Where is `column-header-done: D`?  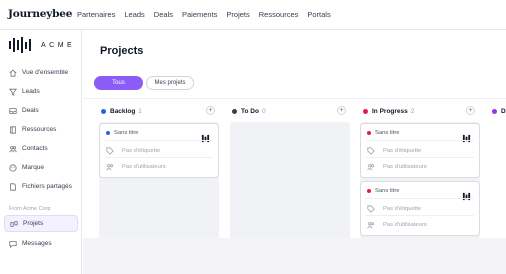 column-header-done: D is located at coordinates (499, 111).